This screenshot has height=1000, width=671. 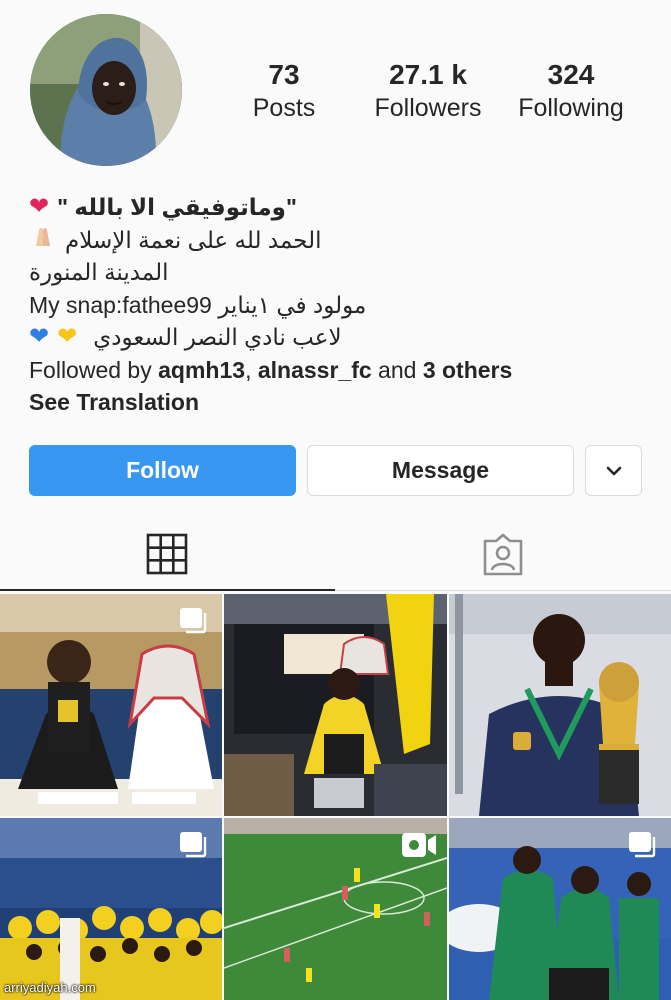 I want to click on profile-avatar, so click(x=106, y=90).